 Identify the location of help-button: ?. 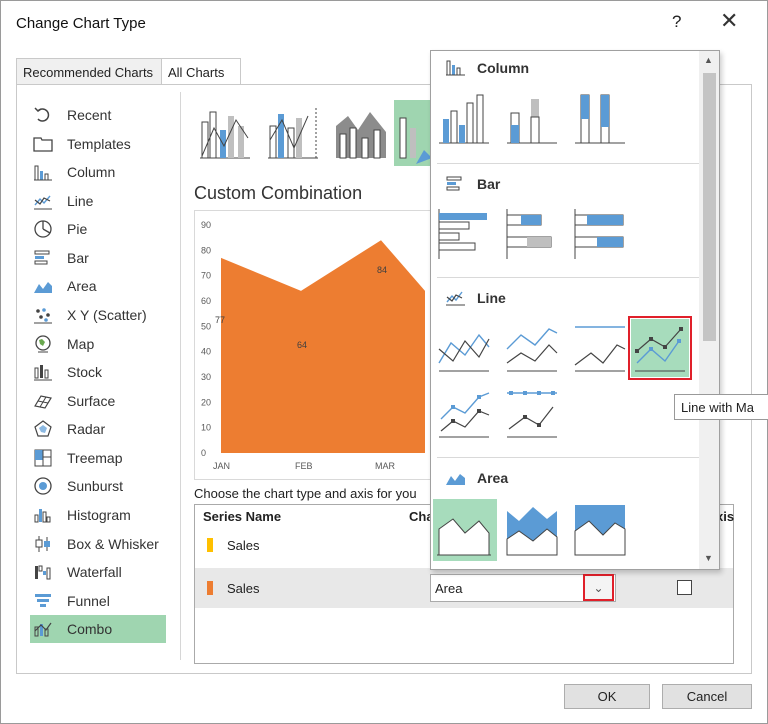
(676, 22).